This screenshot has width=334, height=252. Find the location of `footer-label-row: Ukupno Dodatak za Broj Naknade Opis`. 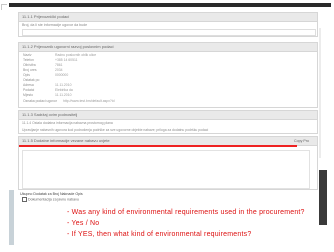

footer-label-row: Ukupno Dodatak za Broj Naknade Opis is located at coordinates (51, 194).